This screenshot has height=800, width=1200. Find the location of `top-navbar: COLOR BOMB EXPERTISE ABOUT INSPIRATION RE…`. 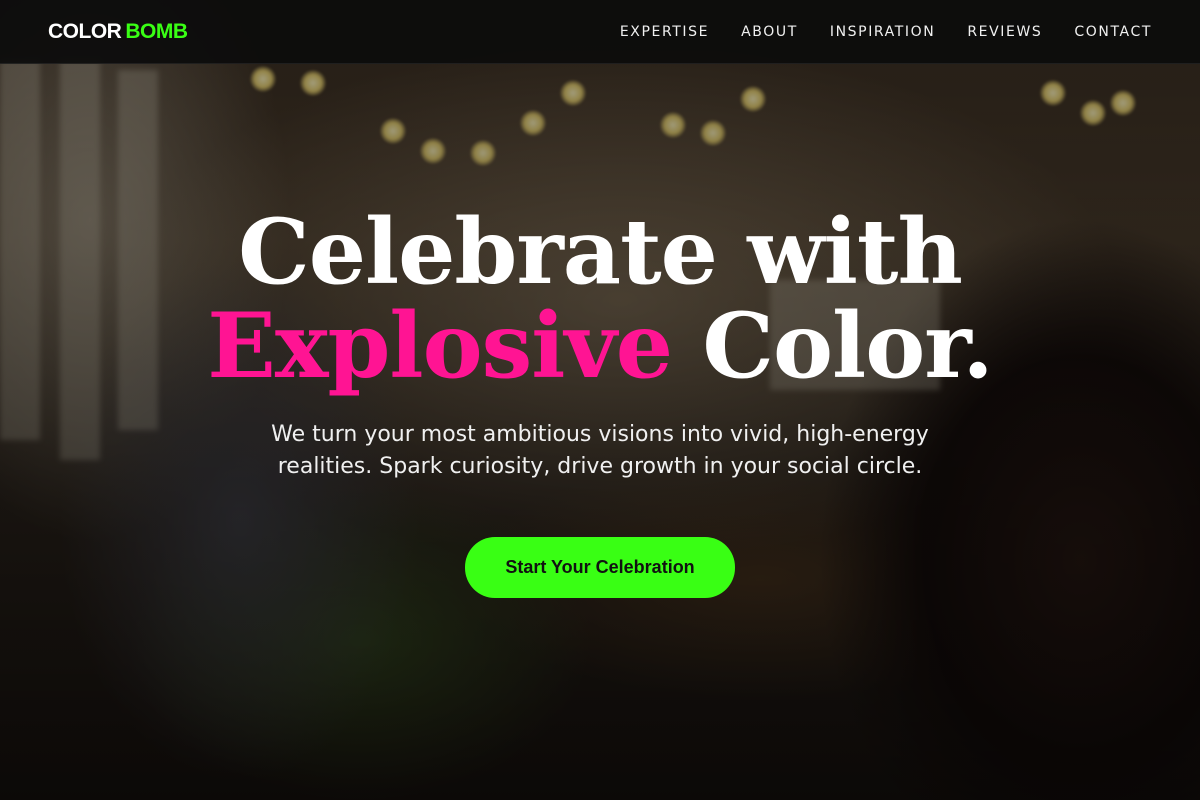

top-navbar: COLOR BOMB EXPERTISE ABOUT INSPIRATION RE… is located at coordinates (600, 32).